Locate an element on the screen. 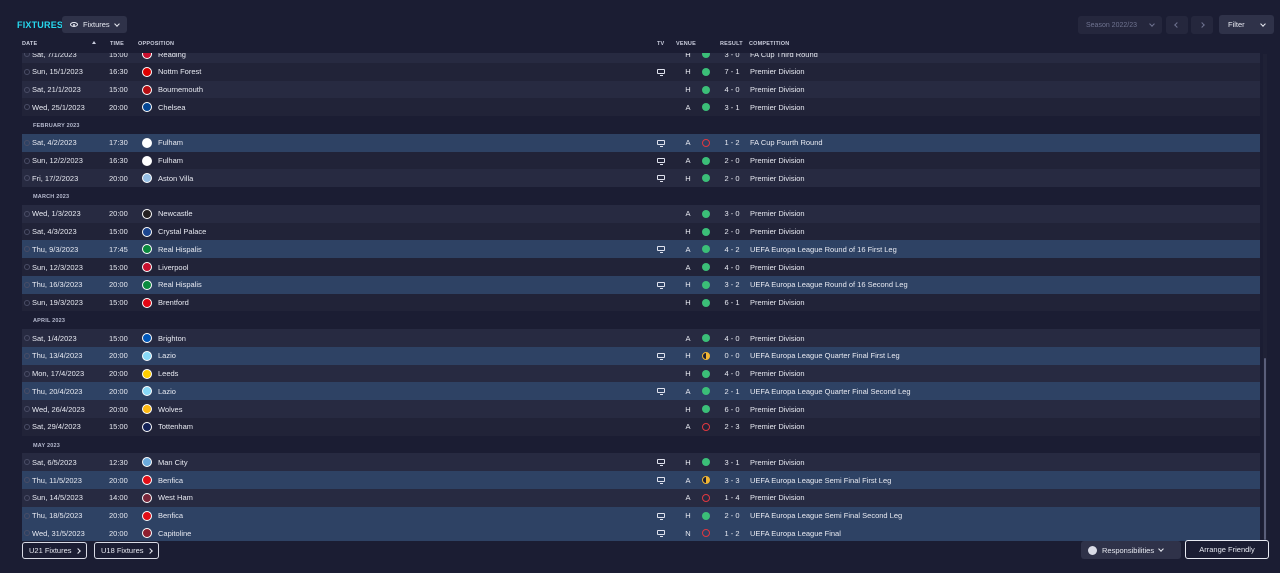 This screenshot has height=573, width=1280. arrange-friendly-button: Arrange Friendly is located at coordinates (1227, 549).